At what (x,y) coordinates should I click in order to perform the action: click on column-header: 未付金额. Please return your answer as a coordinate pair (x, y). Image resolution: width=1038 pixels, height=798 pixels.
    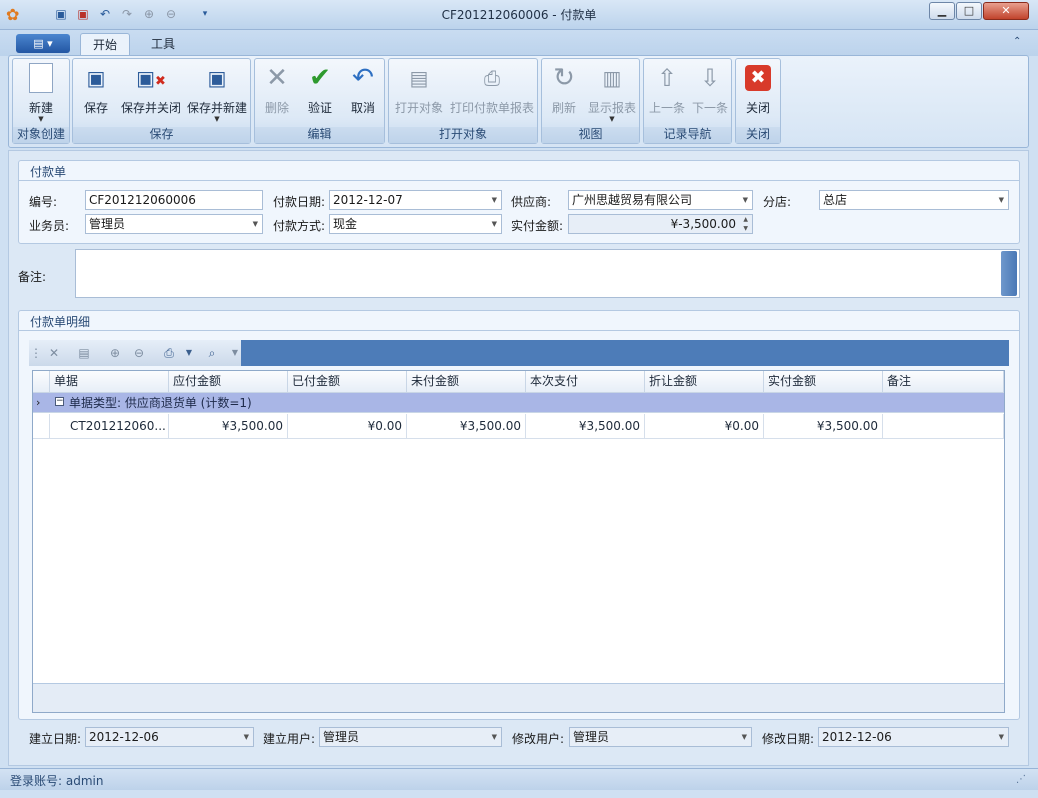
    Looking at the image, I should click on (466, 382).